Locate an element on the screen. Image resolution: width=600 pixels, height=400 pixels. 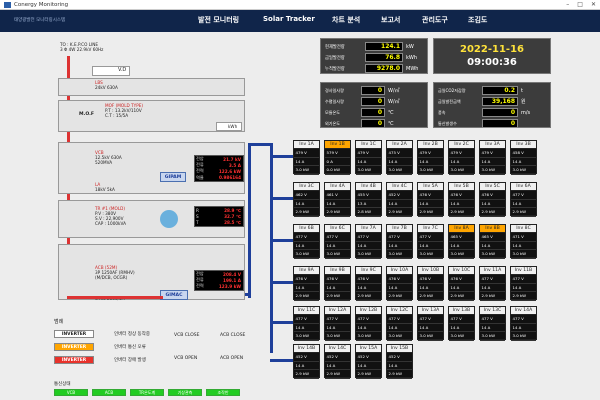
inverter-reading: 13 A is located at coordinates (368, 204).